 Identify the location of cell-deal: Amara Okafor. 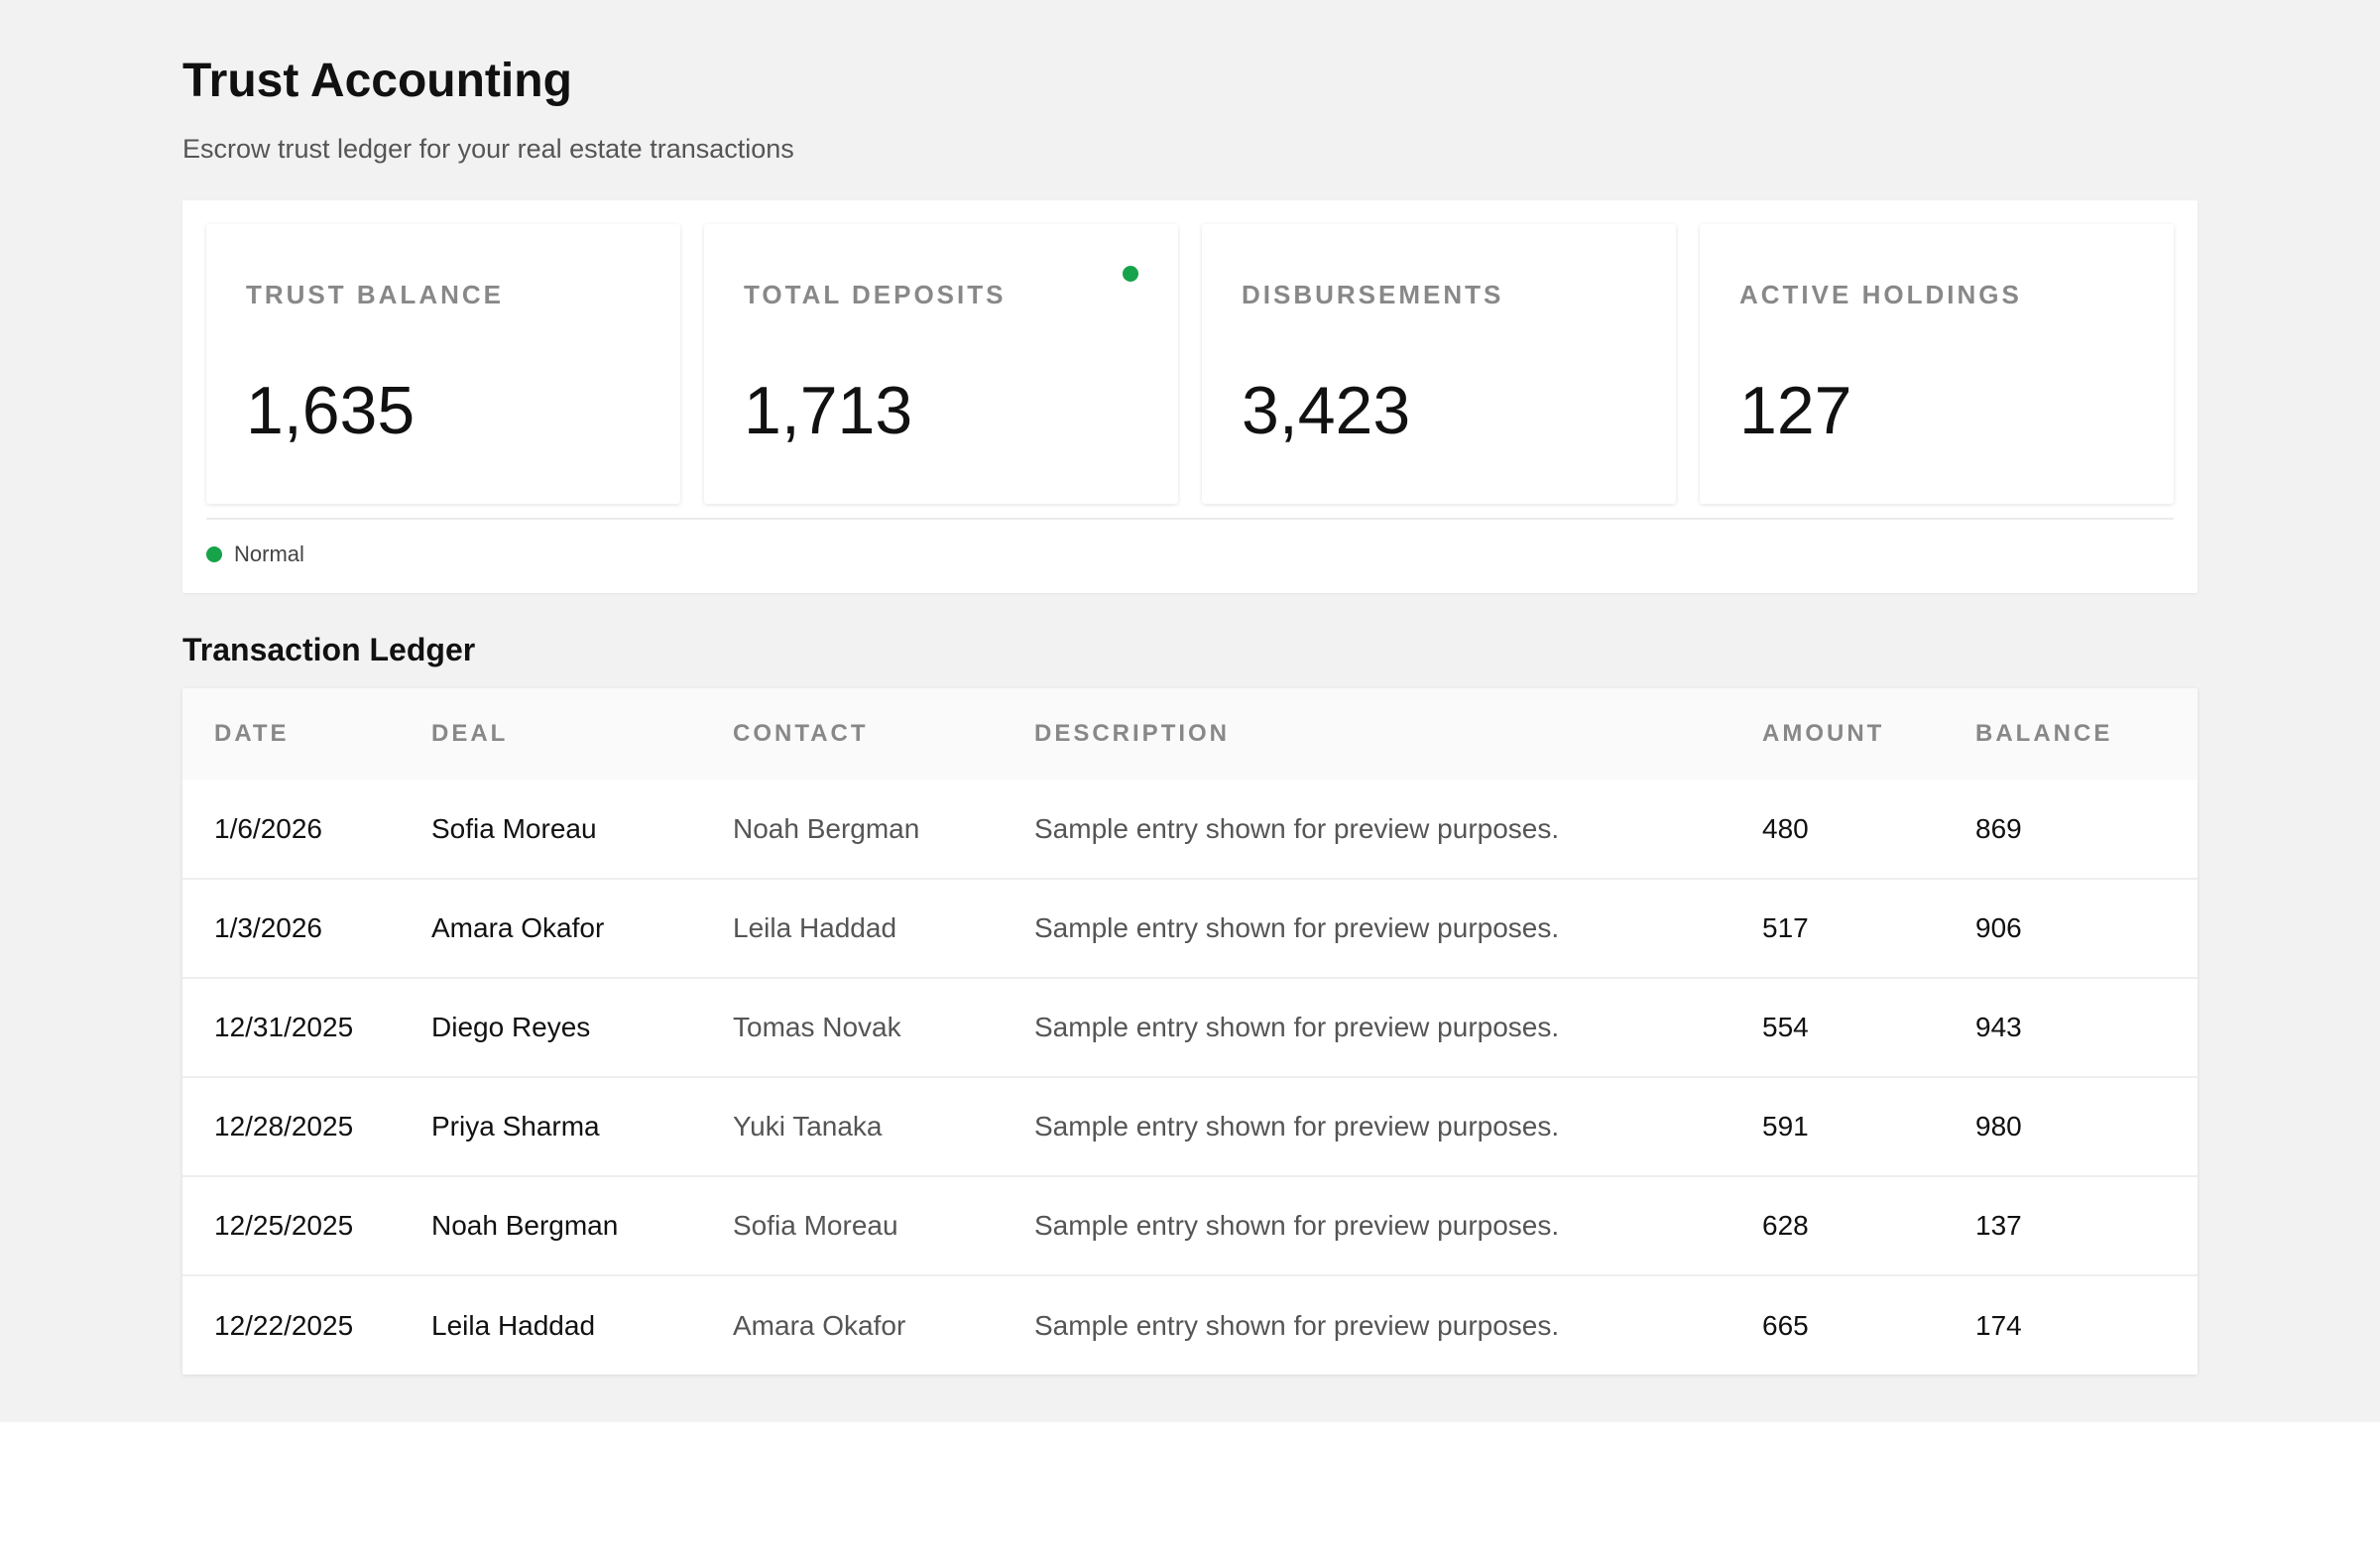
(518, 927).